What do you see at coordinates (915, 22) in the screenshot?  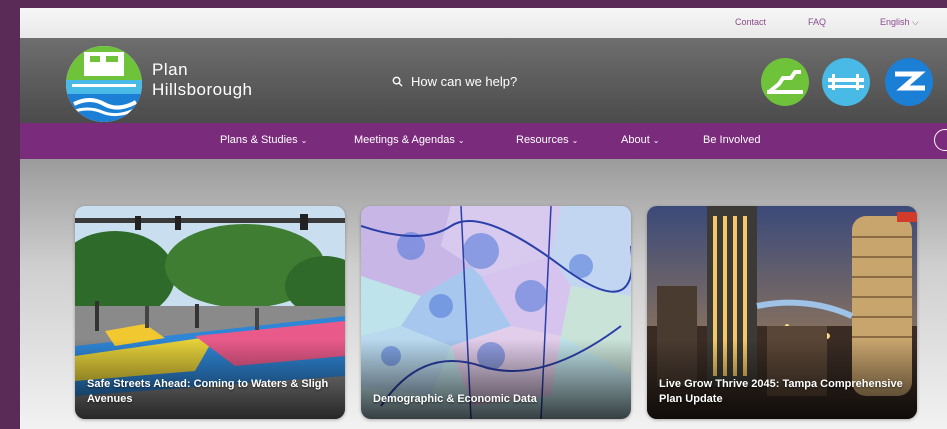 I see `chevron-down-icon: ⌵` at bounding box center [915, 22].